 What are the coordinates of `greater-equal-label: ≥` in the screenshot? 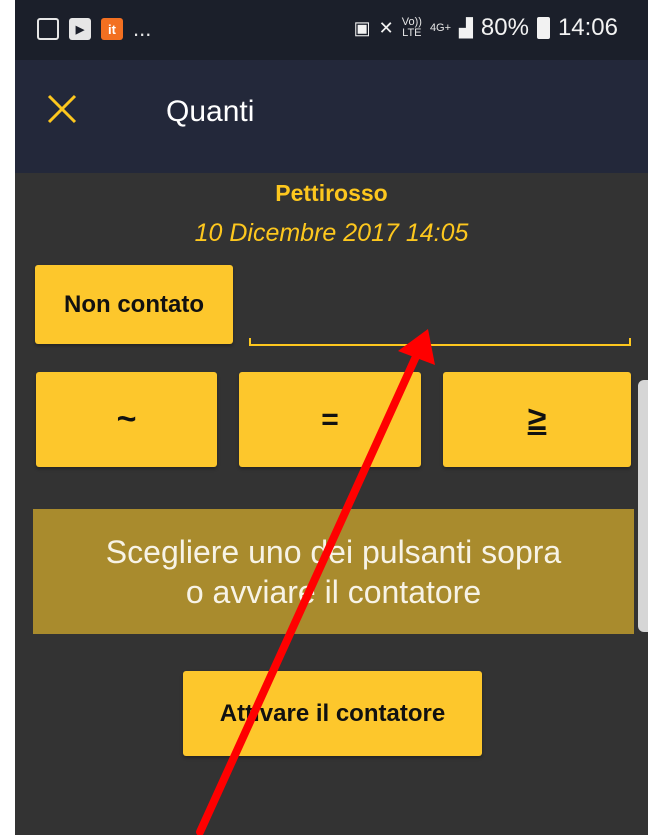 It's located at (537, 419).